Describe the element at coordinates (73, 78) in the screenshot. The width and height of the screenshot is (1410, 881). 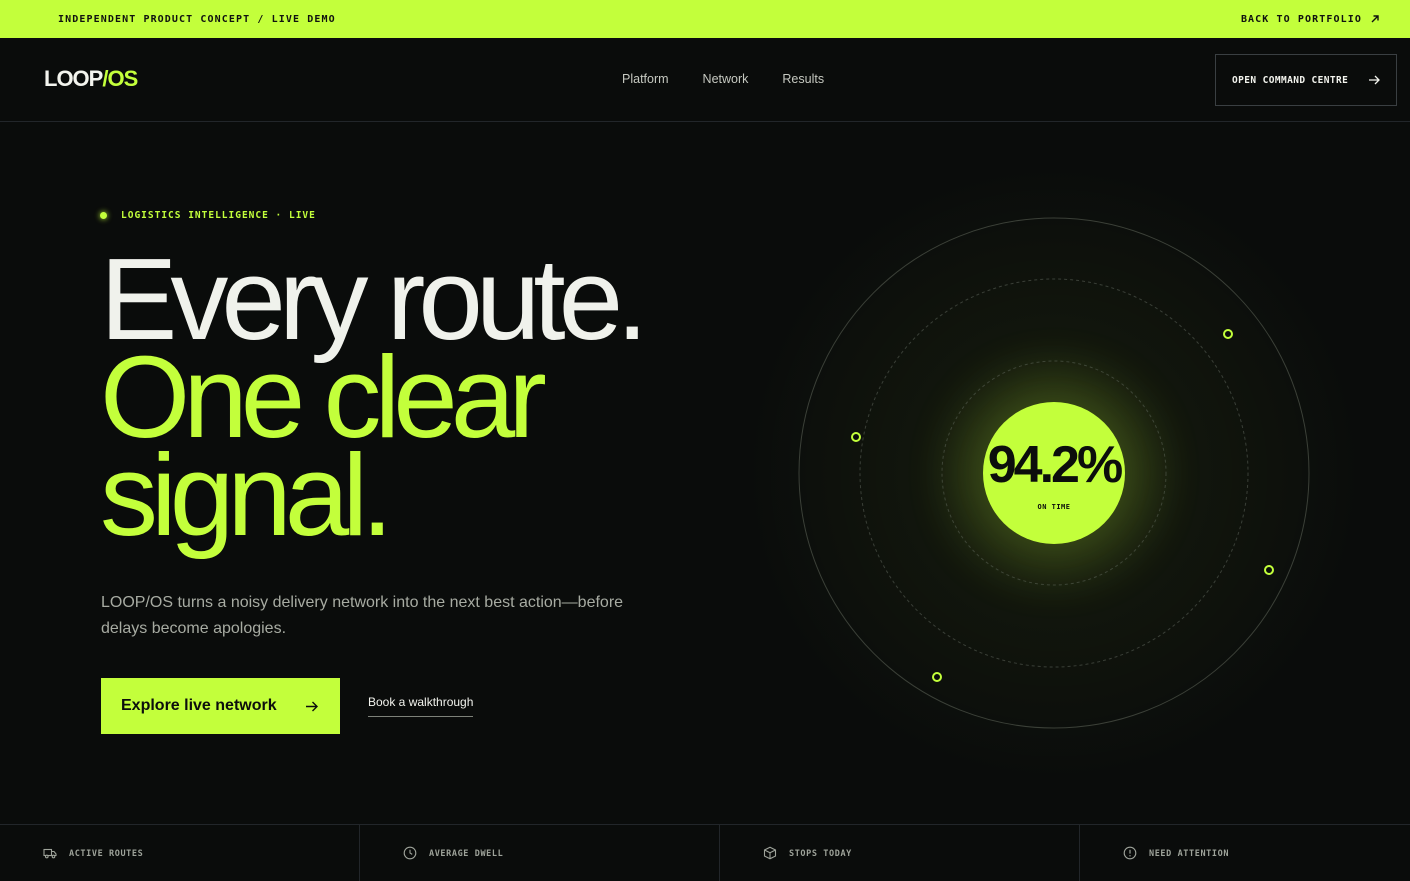
I see `logo-main: LOOP` at that location.